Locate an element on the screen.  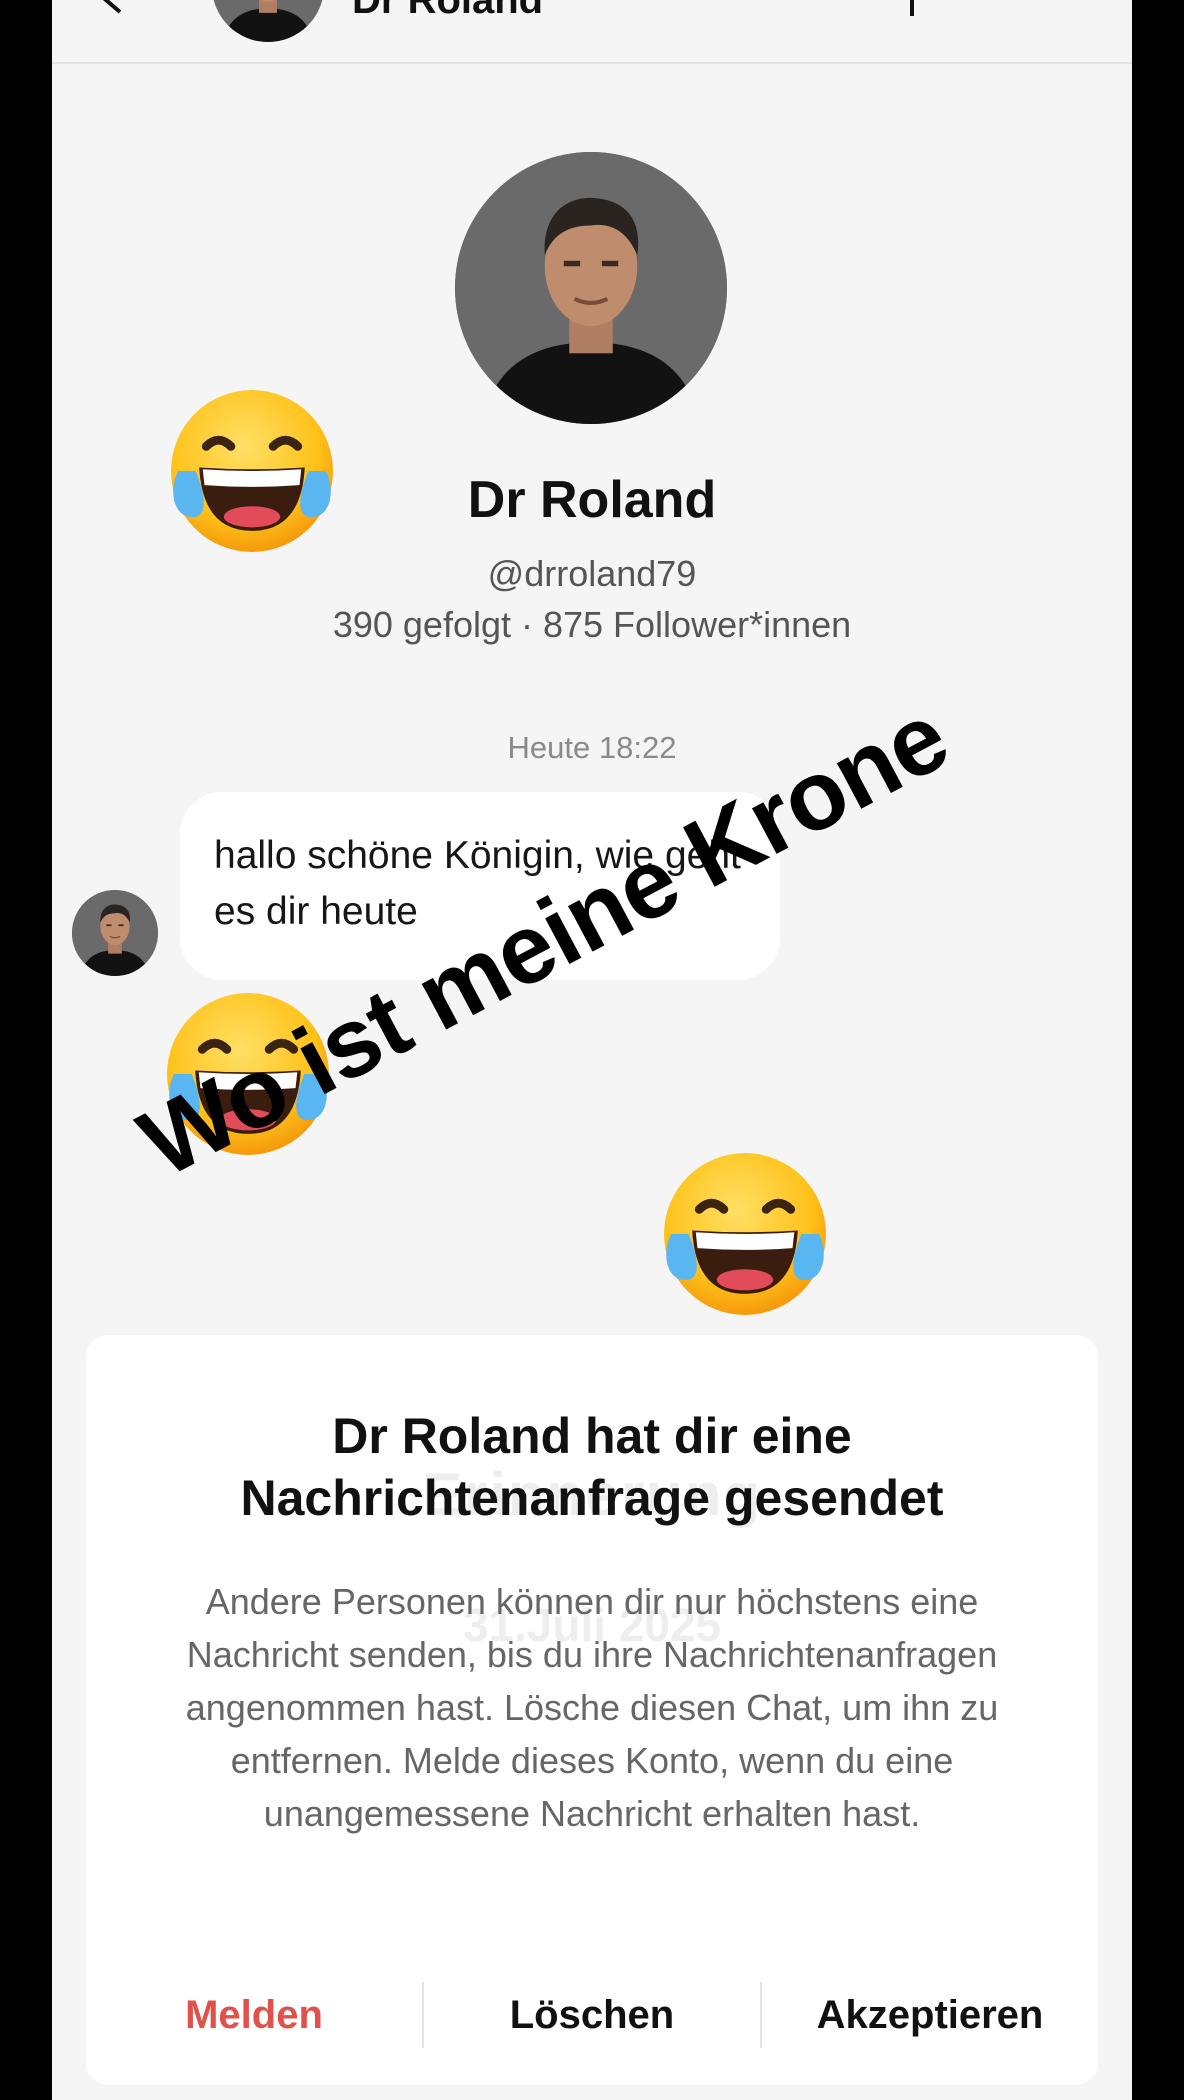
delete-button: Löschen is located at coordinates (592, 2015).